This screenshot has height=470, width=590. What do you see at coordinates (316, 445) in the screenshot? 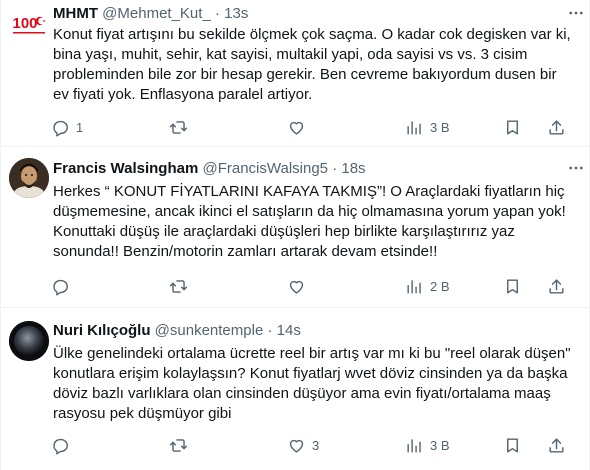
I see `like-count: 3` at bounding box center [316, 445].